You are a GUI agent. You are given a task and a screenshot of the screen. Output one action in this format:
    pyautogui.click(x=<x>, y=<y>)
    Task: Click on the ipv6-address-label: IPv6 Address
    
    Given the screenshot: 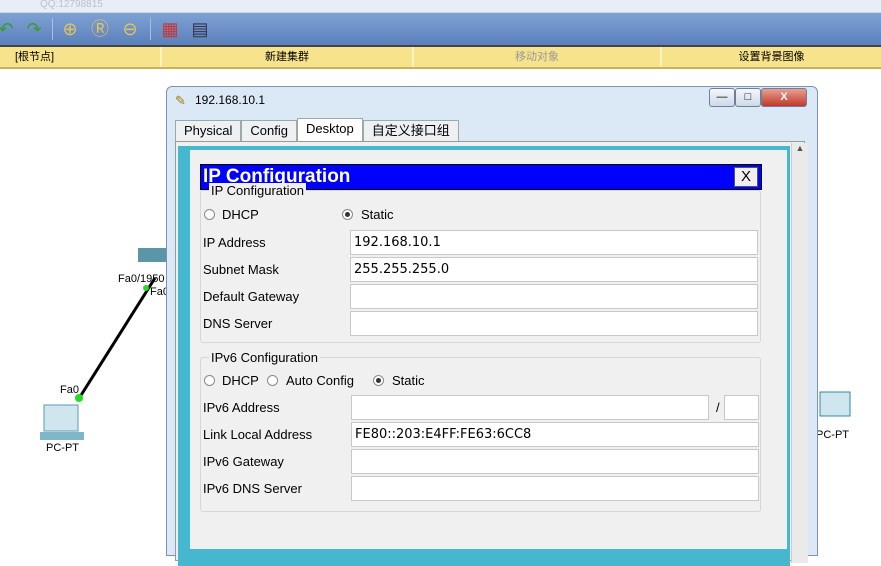 What is the action you would take?
    pyautogui.click(x=241, y=407)
    